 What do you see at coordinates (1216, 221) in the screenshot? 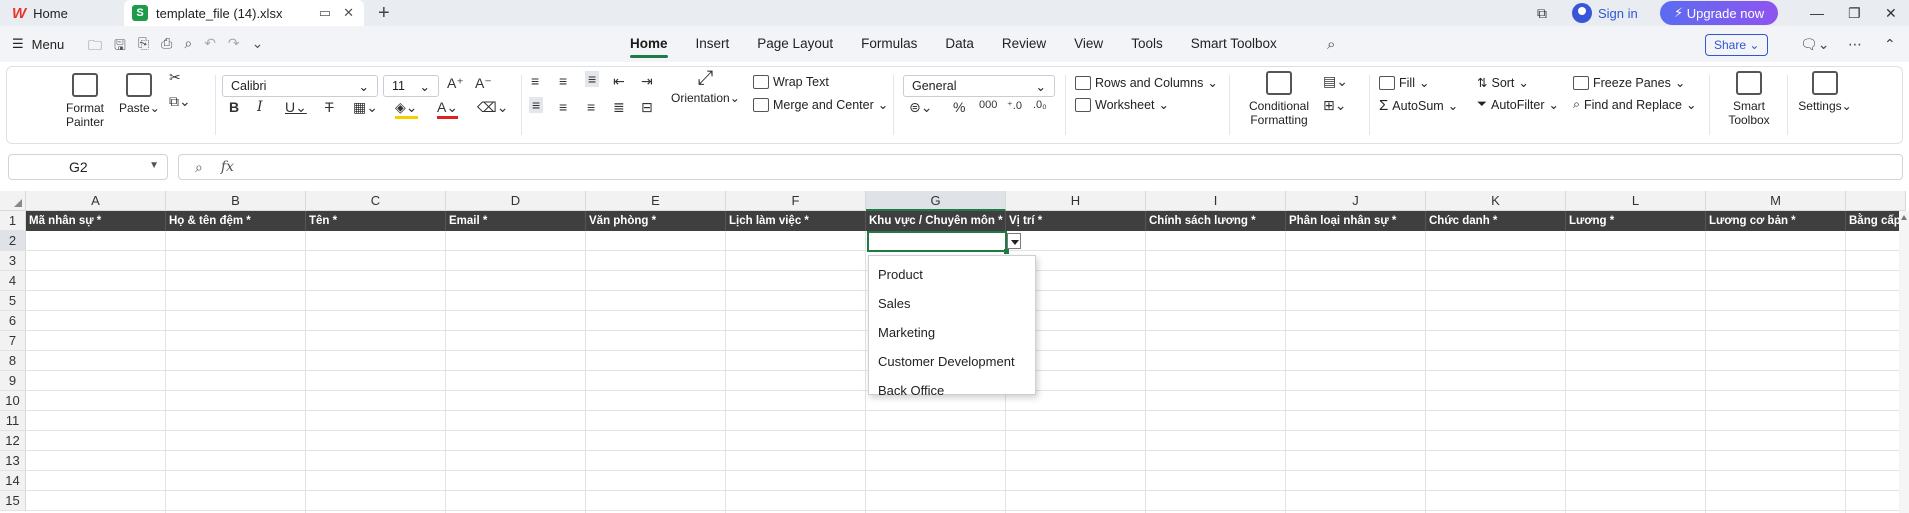
I see `header-cell: Chính sách lương *` at bounding box center [1216, 221].